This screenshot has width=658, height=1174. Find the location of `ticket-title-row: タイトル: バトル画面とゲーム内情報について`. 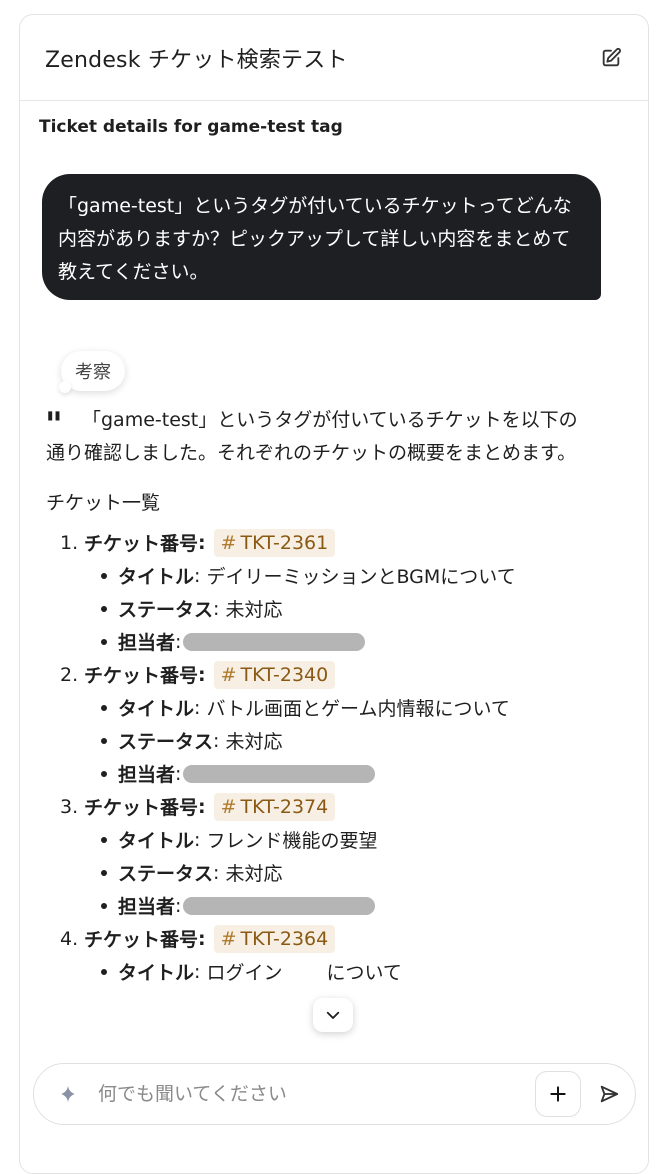

ticket-title-row: タイトル: バトル画面とゲーム内情報について is located at coordinates (316, 707).